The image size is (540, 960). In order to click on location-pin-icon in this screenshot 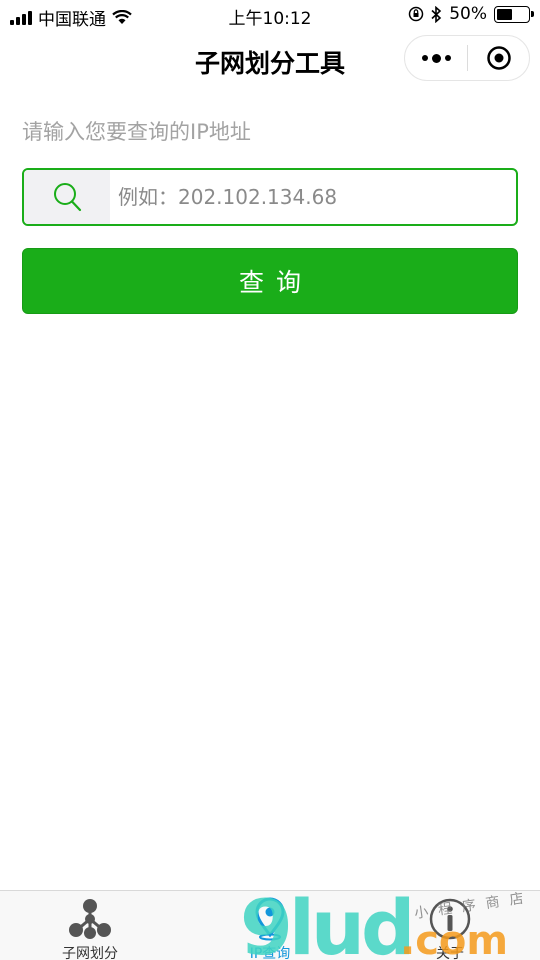, I will do `click(270, 919)`.